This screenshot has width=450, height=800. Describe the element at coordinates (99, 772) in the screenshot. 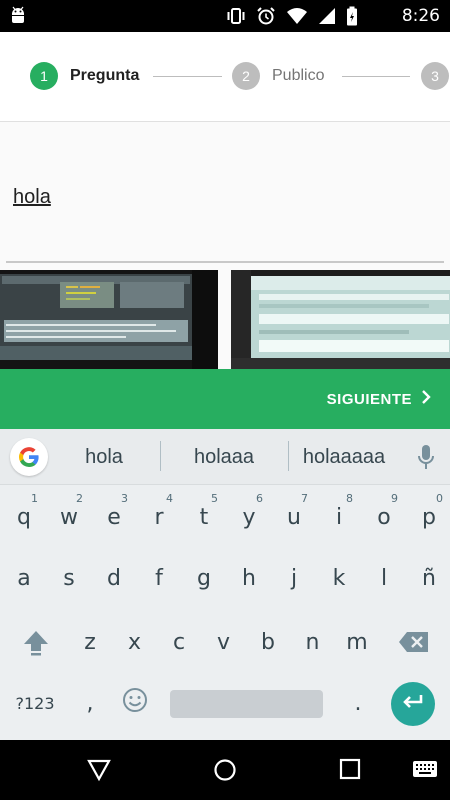

I see `back-icon` at that location.